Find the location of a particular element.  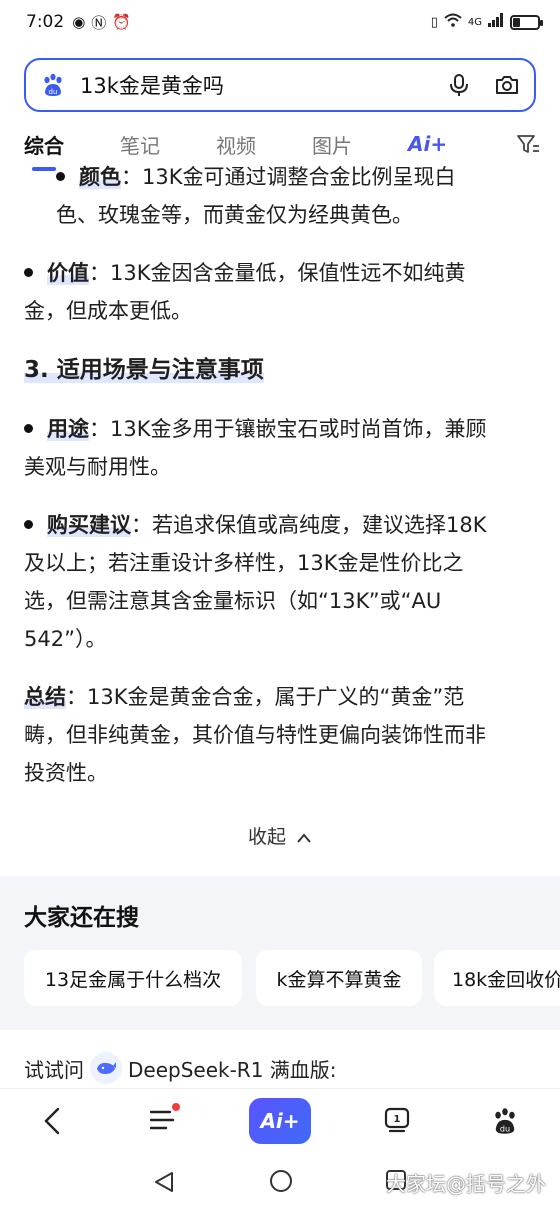

use-text: ：13K金多用于镶嵌宝石或时尚首饰，兼顾 is located at coordinates (288, 429).